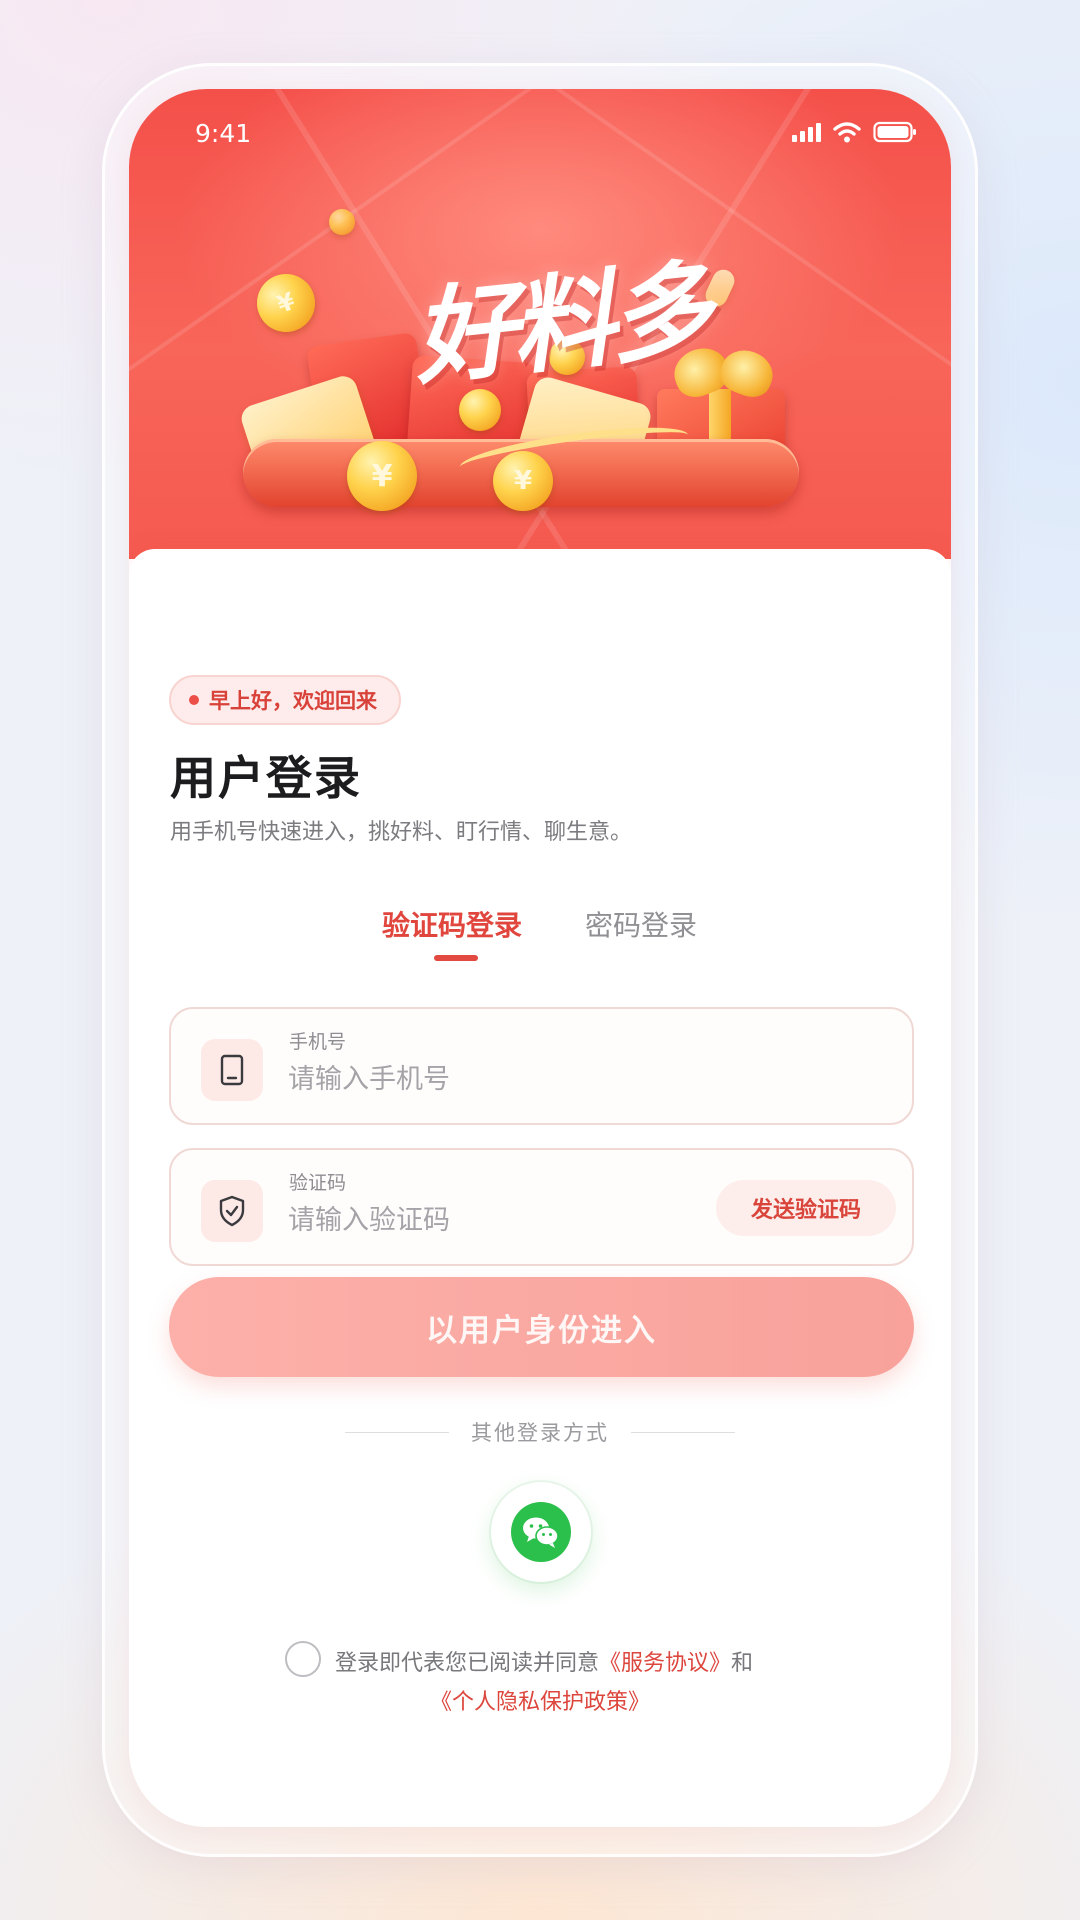 This screenshot has height=1920, width=1080. What do you see at coordinates (498, 1220) in the screenshot?
I see `code-input` at bounding box center [498, 1220].